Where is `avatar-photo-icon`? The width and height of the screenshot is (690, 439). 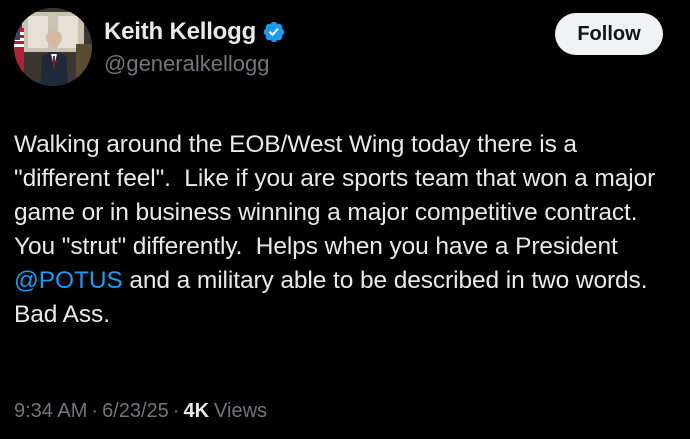 avatar-photo-icon is located at coordinates (53, 47).